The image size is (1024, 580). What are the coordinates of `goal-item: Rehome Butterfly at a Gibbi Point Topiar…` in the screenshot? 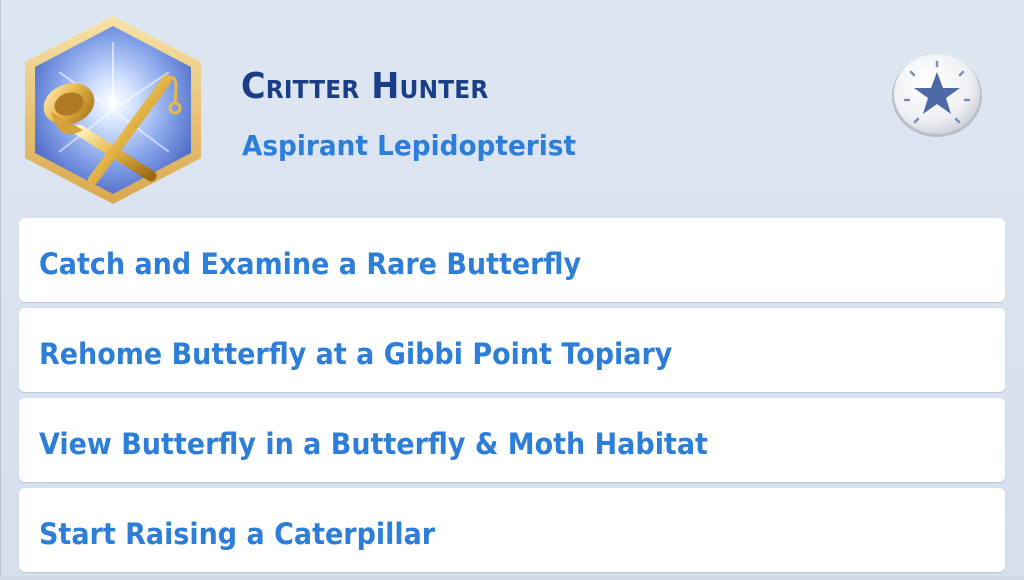 It's located at (512, 350).